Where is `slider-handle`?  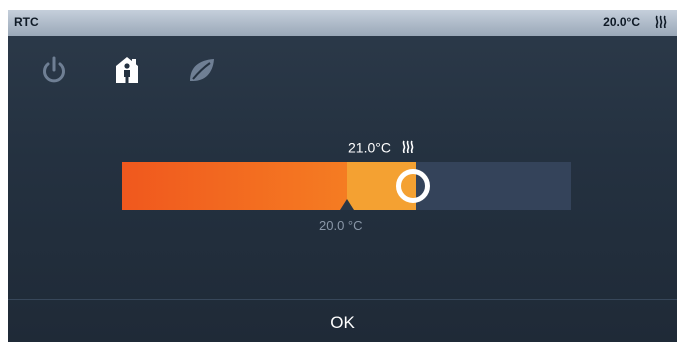 slider-handle is located at coordinates (413, 186).